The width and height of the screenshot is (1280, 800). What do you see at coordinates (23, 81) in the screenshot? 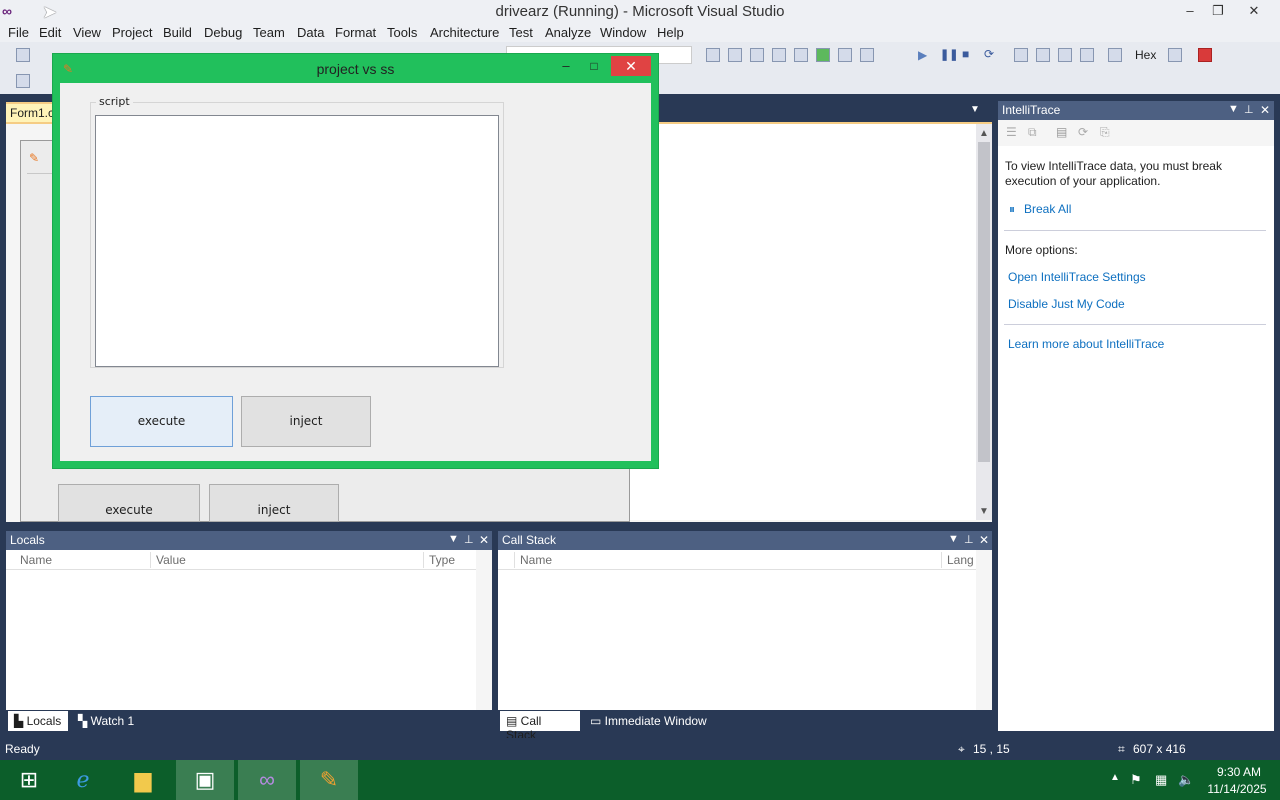
I see `align-icon` at bounding box center [23, 81].